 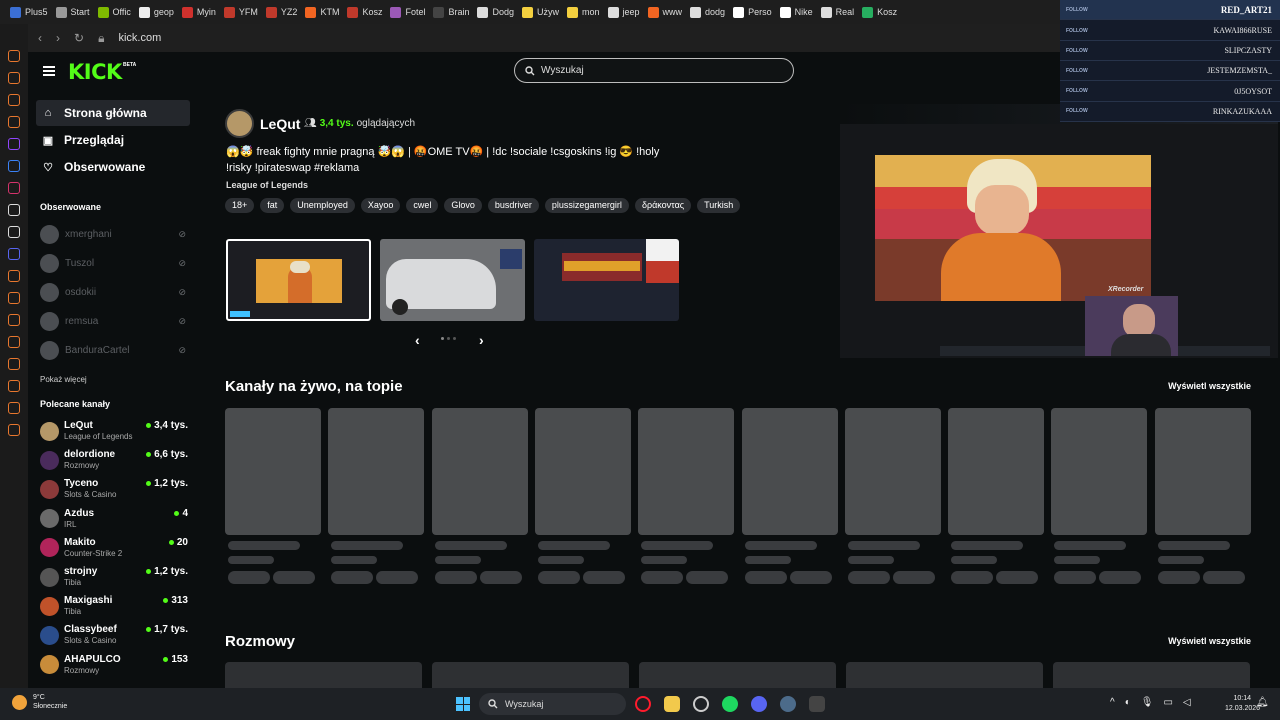 I want to click on tag-chip: Turkish, so click(x=719, y=205).